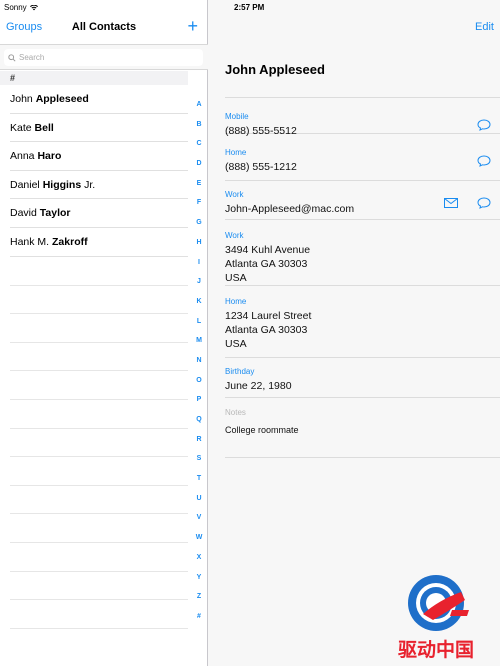 This screenshot has height=666, width=500. Describe the element at coordinates (55, 213) in the screenshot. I see `contact-last-name: Taylor` at that location.